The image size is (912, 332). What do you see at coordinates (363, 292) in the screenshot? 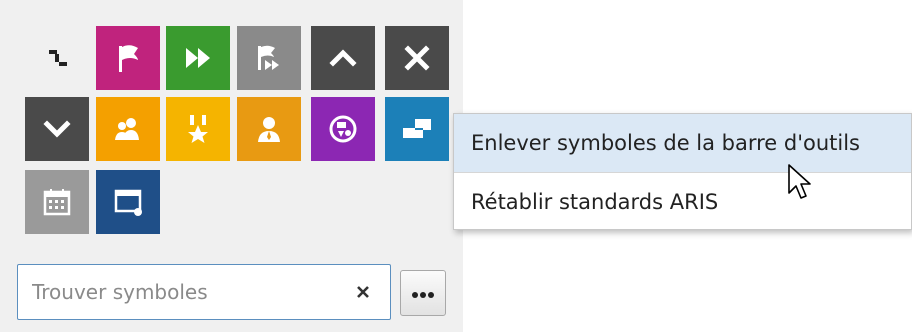
I see `clear-icon` at bounding box center [363, 292].